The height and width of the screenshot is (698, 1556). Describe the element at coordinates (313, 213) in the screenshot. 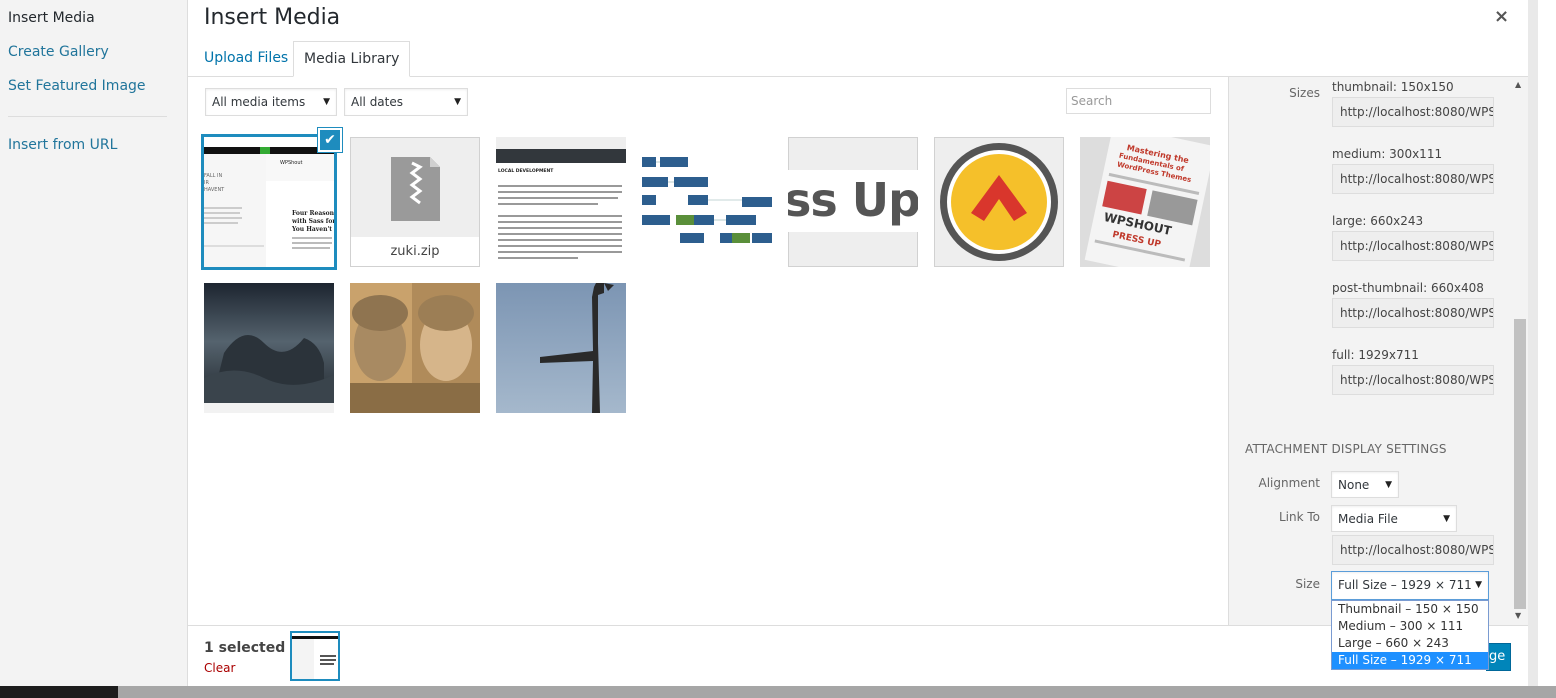

I see `svg-text: Four Reason` at that location.